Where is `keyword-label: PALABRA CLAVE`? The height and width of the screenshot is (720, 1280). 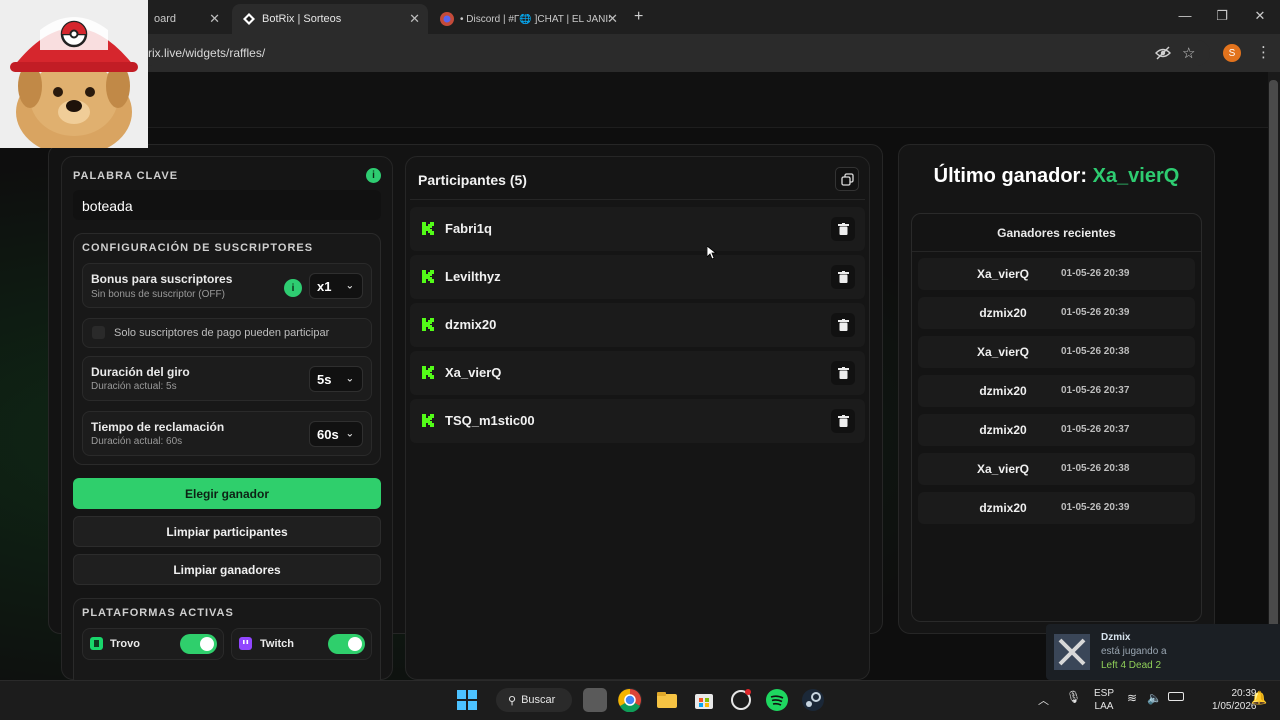 keyword-label: PALABRA CLAVE is located at coordinates (126, 176).